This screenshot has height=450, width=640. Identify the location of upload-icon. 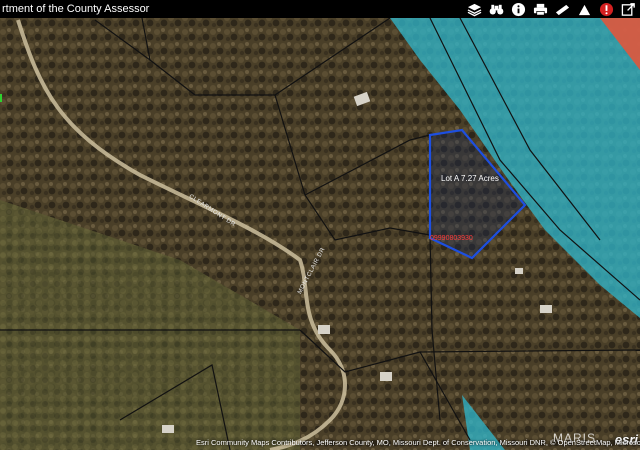
(584, 9).